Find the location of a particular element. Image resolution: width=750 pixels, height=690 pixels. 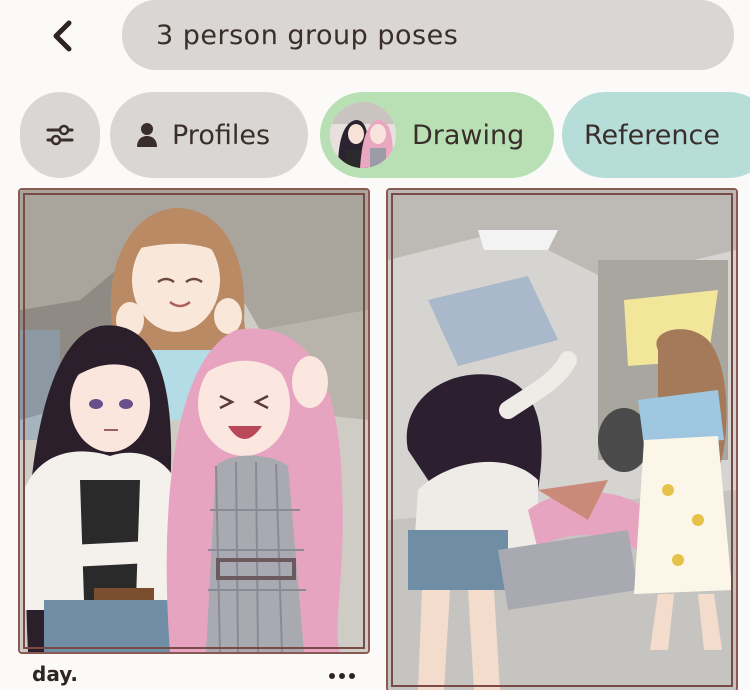

drawing-chip: Drawing is located at coordinates (437, 135).